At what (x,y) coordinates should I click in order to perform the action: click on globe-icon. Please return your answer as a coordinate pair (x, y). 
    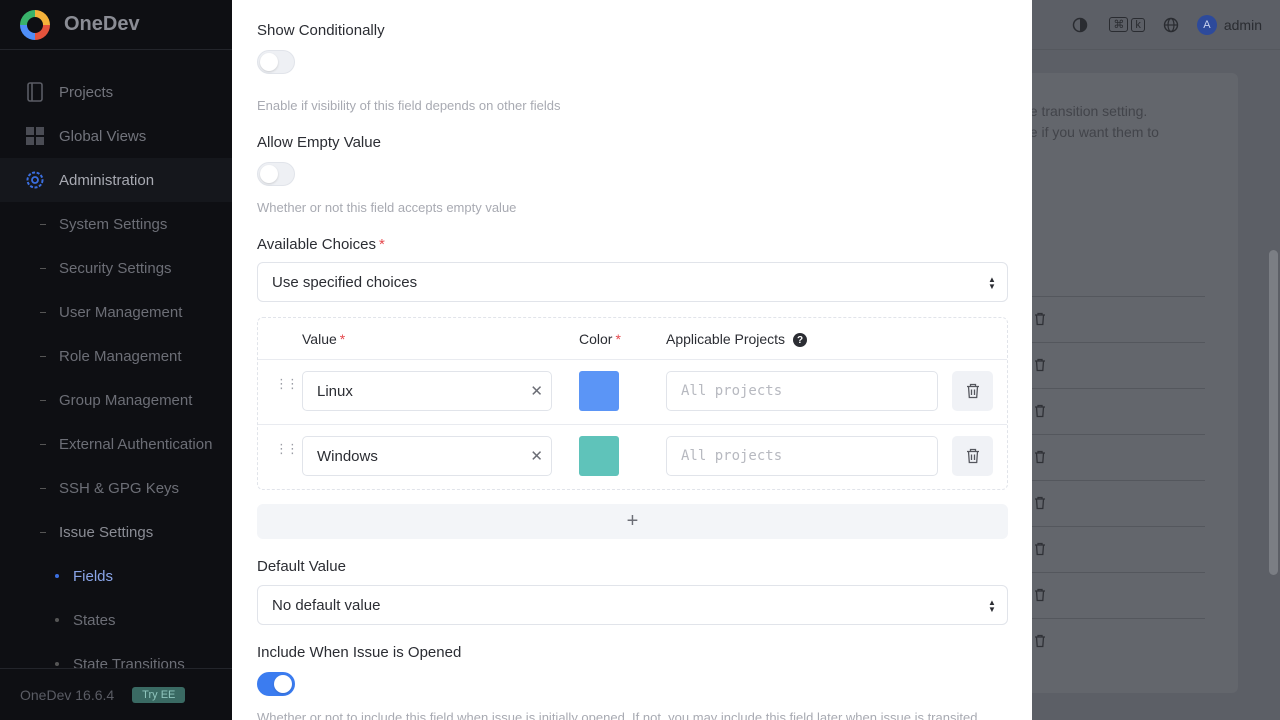
    Looking at the image, I should click on (1171, 25).